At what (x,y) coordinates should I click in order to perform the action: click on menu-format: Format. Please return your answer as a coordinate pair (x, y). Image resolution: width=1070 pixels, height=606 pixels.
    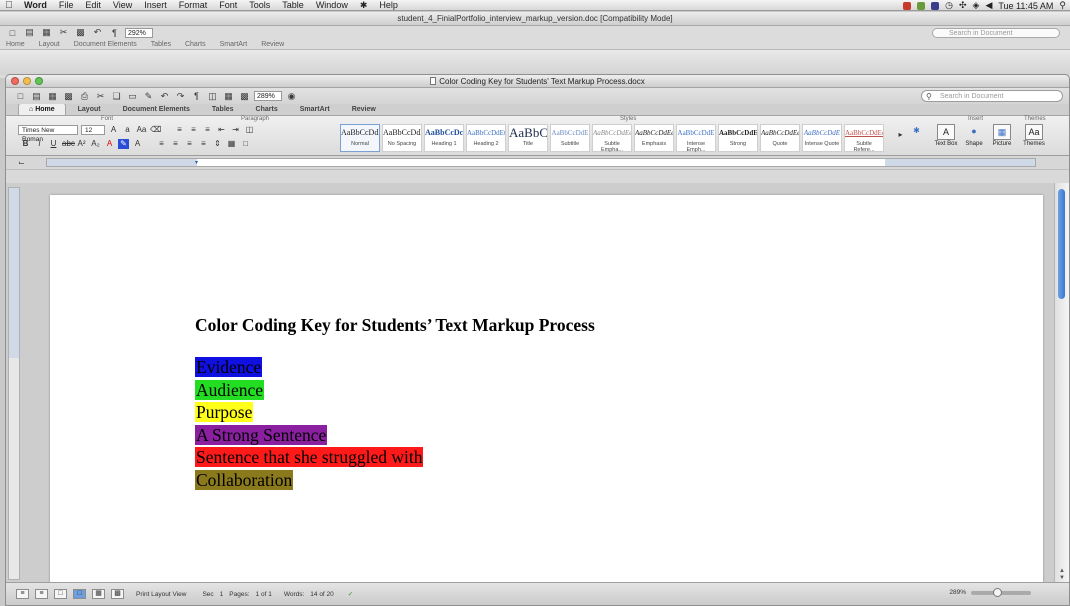
    Looking at the image, I should click on (193, 5).